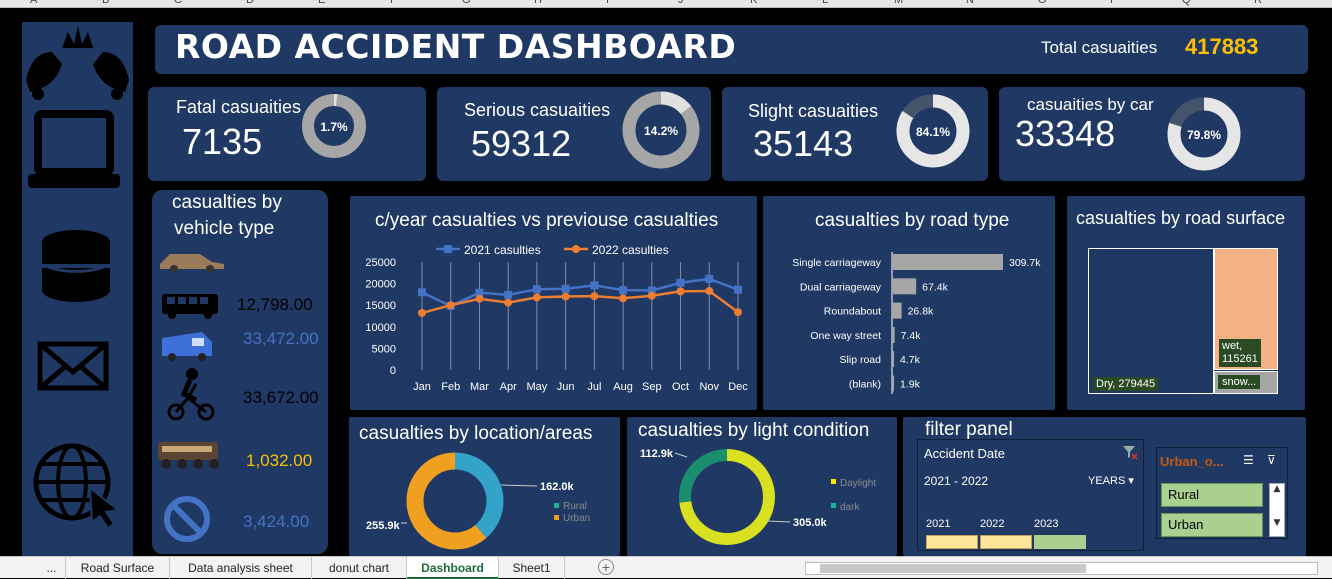  What do you see at coordinates (1130, 452) in the screenshot?
I see `clear-filter-icon` at bounding box center [1130, 452].